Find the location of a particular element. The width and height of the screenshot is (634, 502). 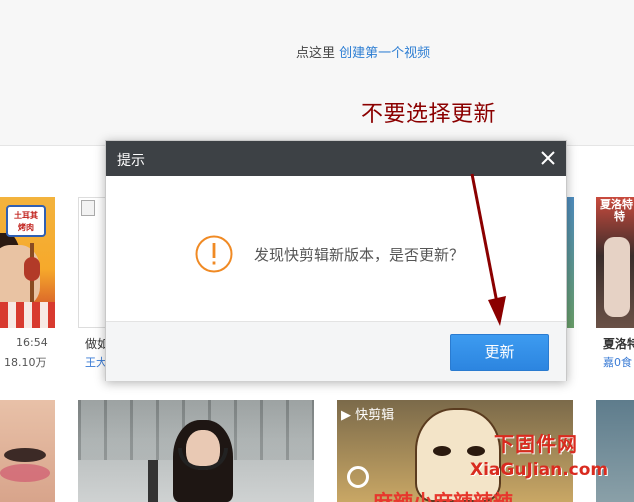

thumb-mic is located at coordinates (153, 481).